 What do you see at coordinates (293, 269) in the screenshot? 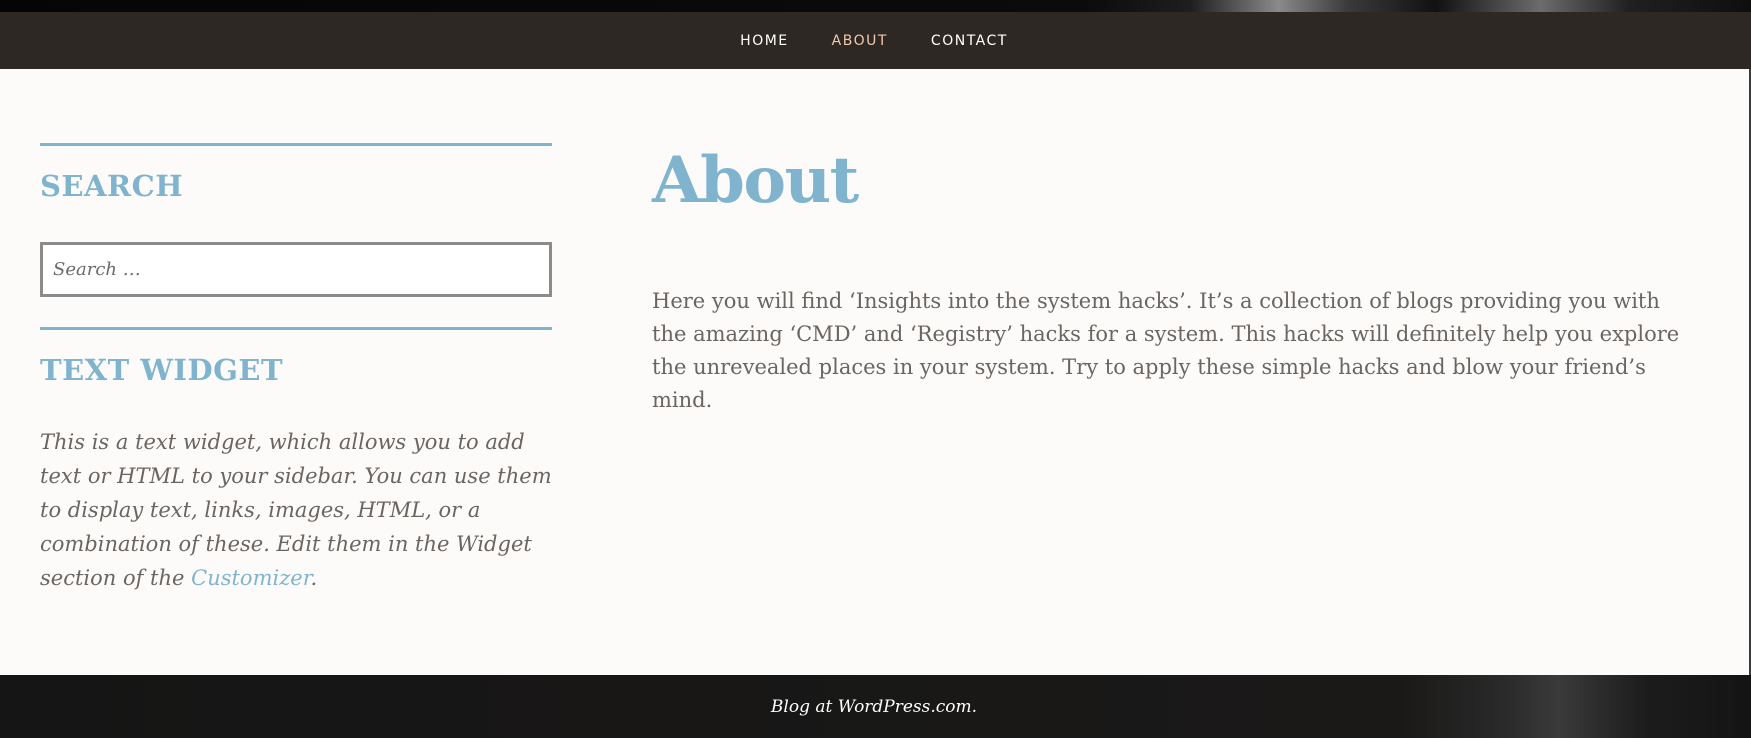
I see `search-input` at bounding box center [293, 269].